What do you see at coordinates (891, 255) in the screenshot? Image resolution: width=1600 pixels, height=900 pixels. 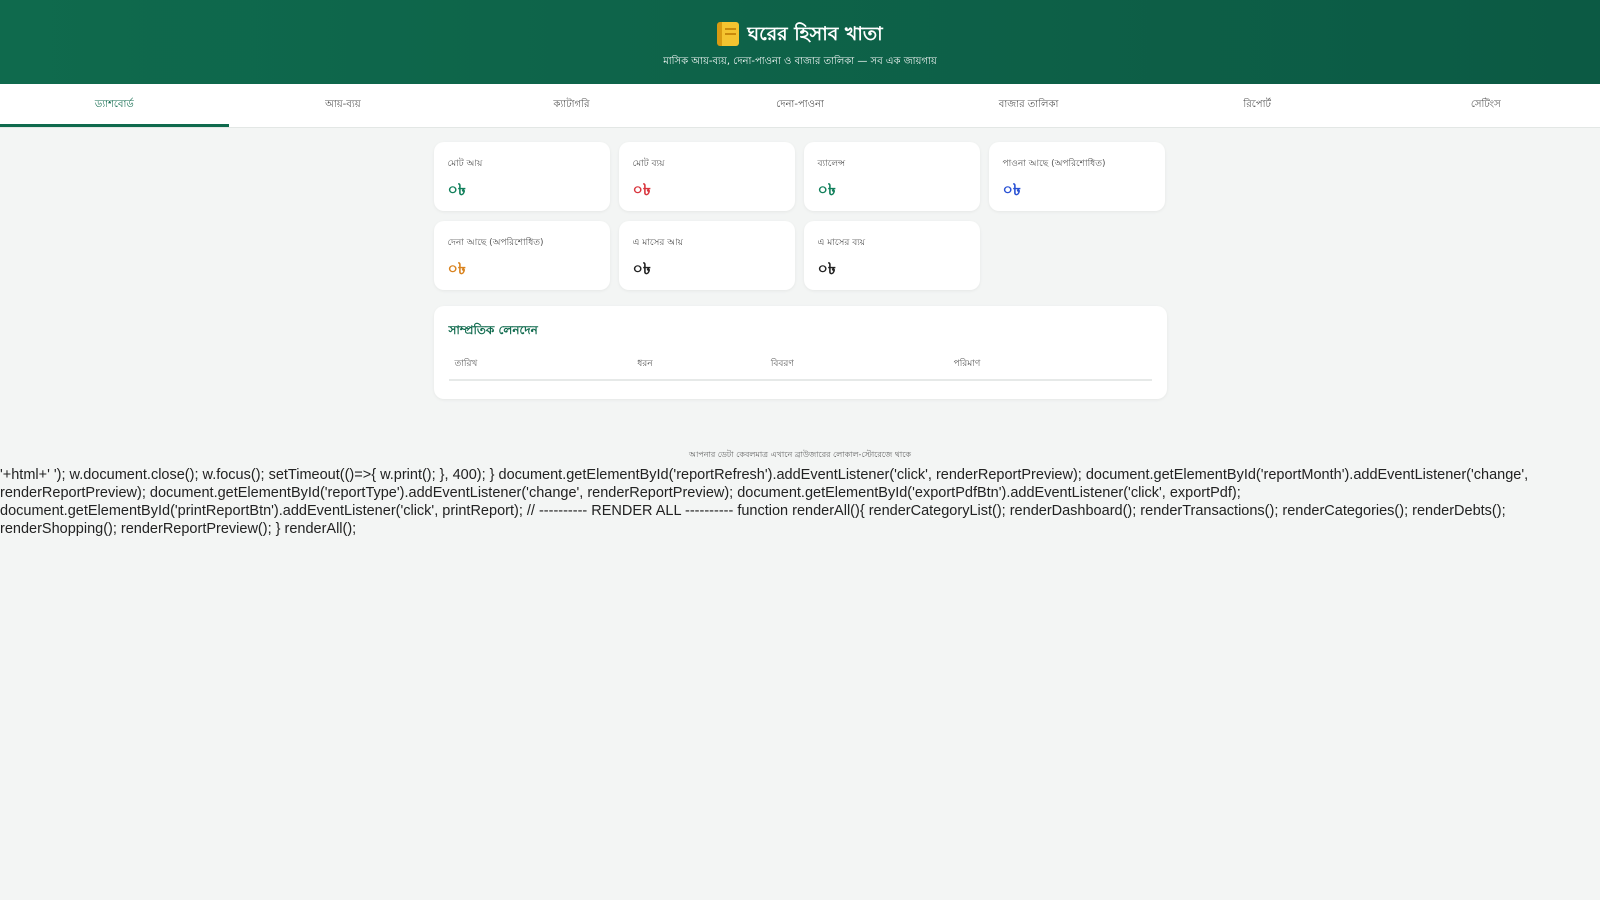 I see `card-month-expense: এ মাসের ব্যয় ০৳` at bounding box center [891, 255].